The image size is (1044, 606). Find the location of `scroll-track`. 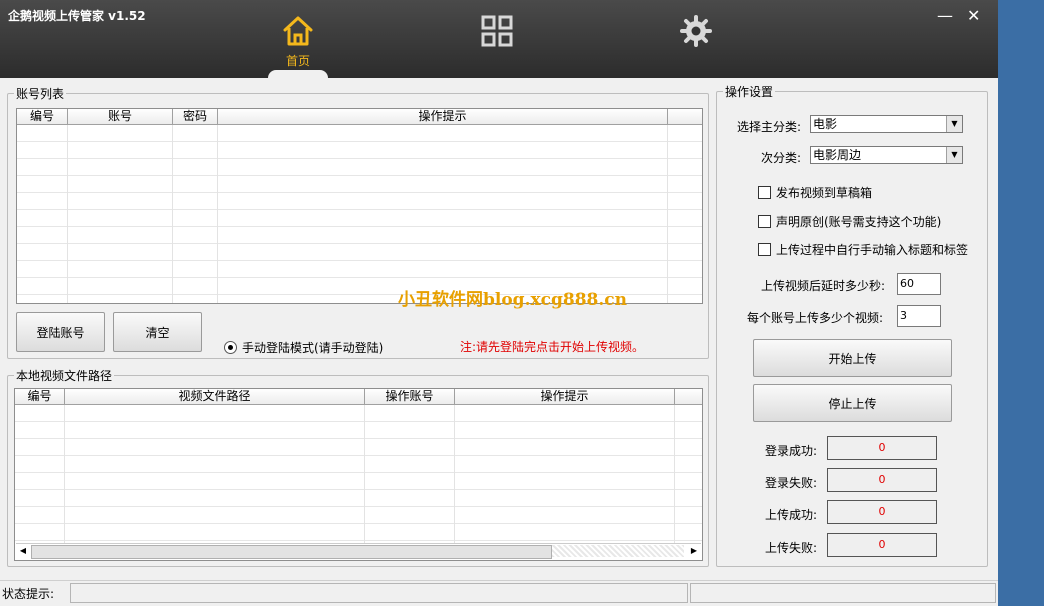

scroll-track is located at coordinates (618, 551).